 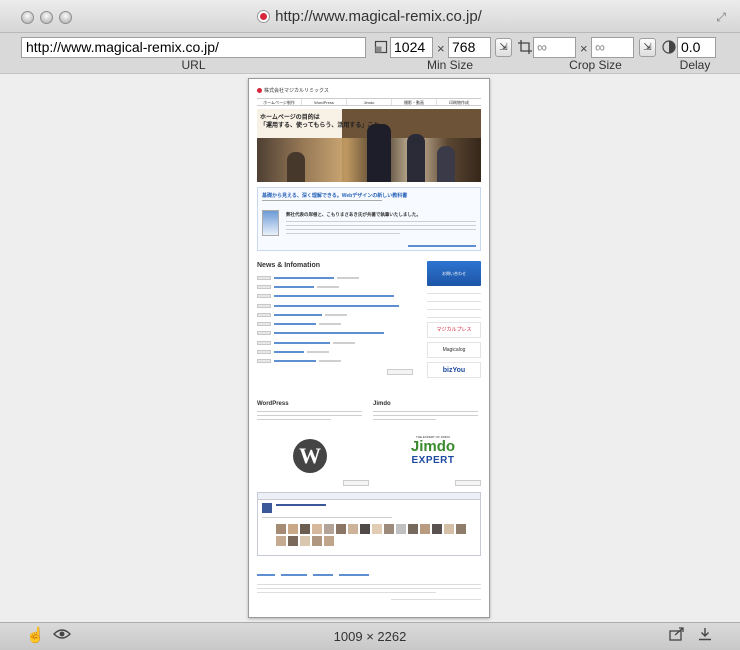 What do you see at coordinates (279, 102) in the screenshot?
I see `preview-nav-item: ホームページ制作` at bounding box center [279, 102].